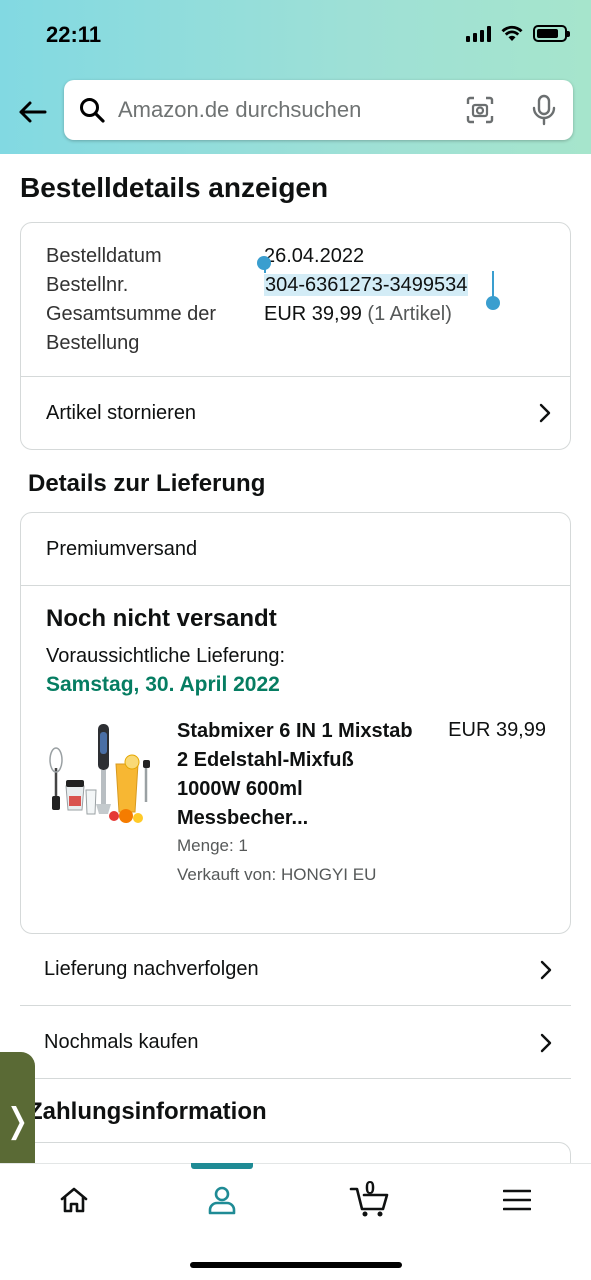 The width and height of the screenshot is (591, 1280). What do you see at coordinates (121, 1042) in the screenshot?
I see `buy-again-label: Nochmals kaufen` at bounding box center [121, 1042].